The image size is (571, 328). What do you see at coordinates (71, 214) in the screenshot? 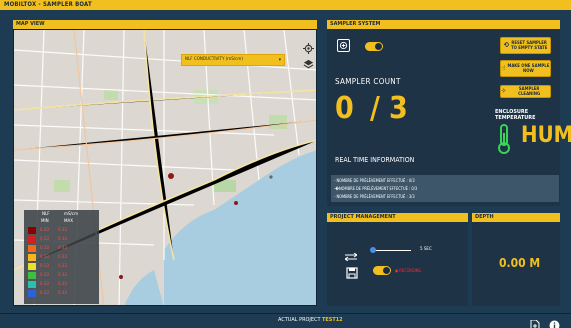
I see `legend-unit: mS/cm` at bounding box center [71, 214].